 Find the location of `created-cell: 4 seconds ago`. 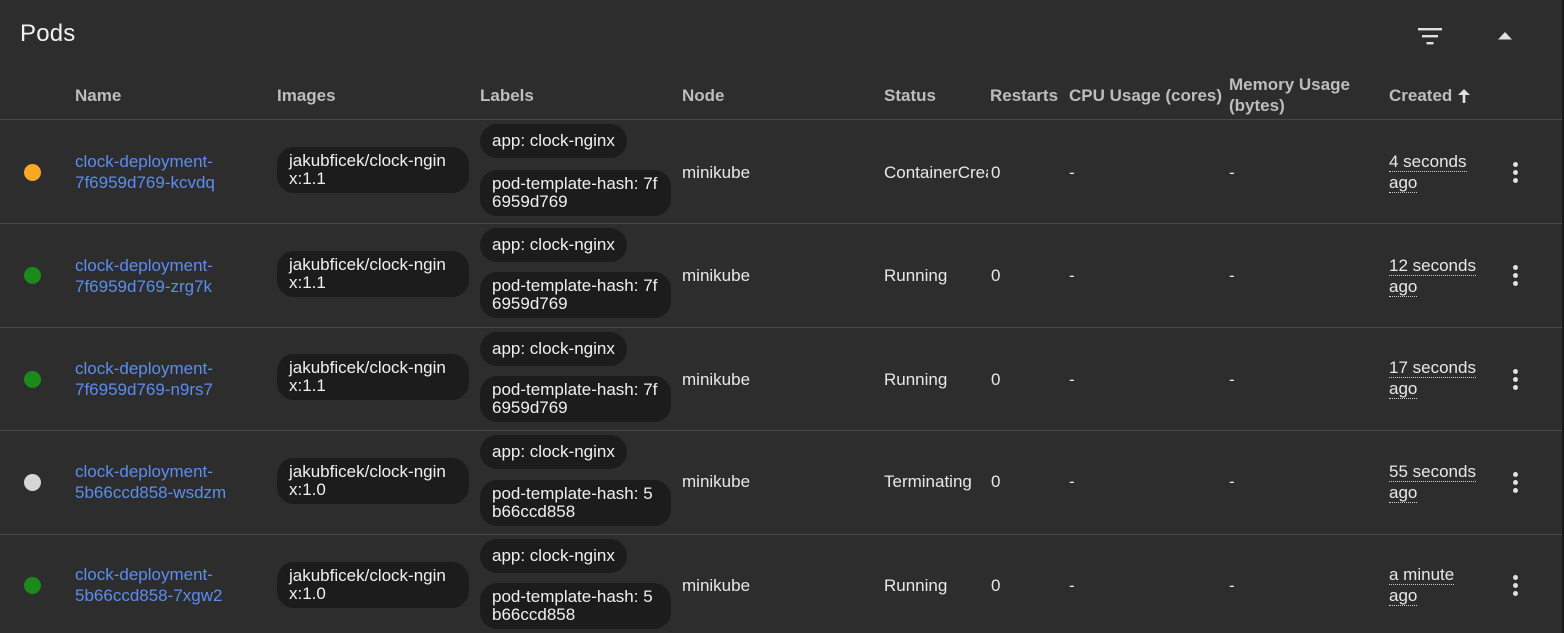

created-cell: 4 seconds ago is located at coordinates (1439, 172).